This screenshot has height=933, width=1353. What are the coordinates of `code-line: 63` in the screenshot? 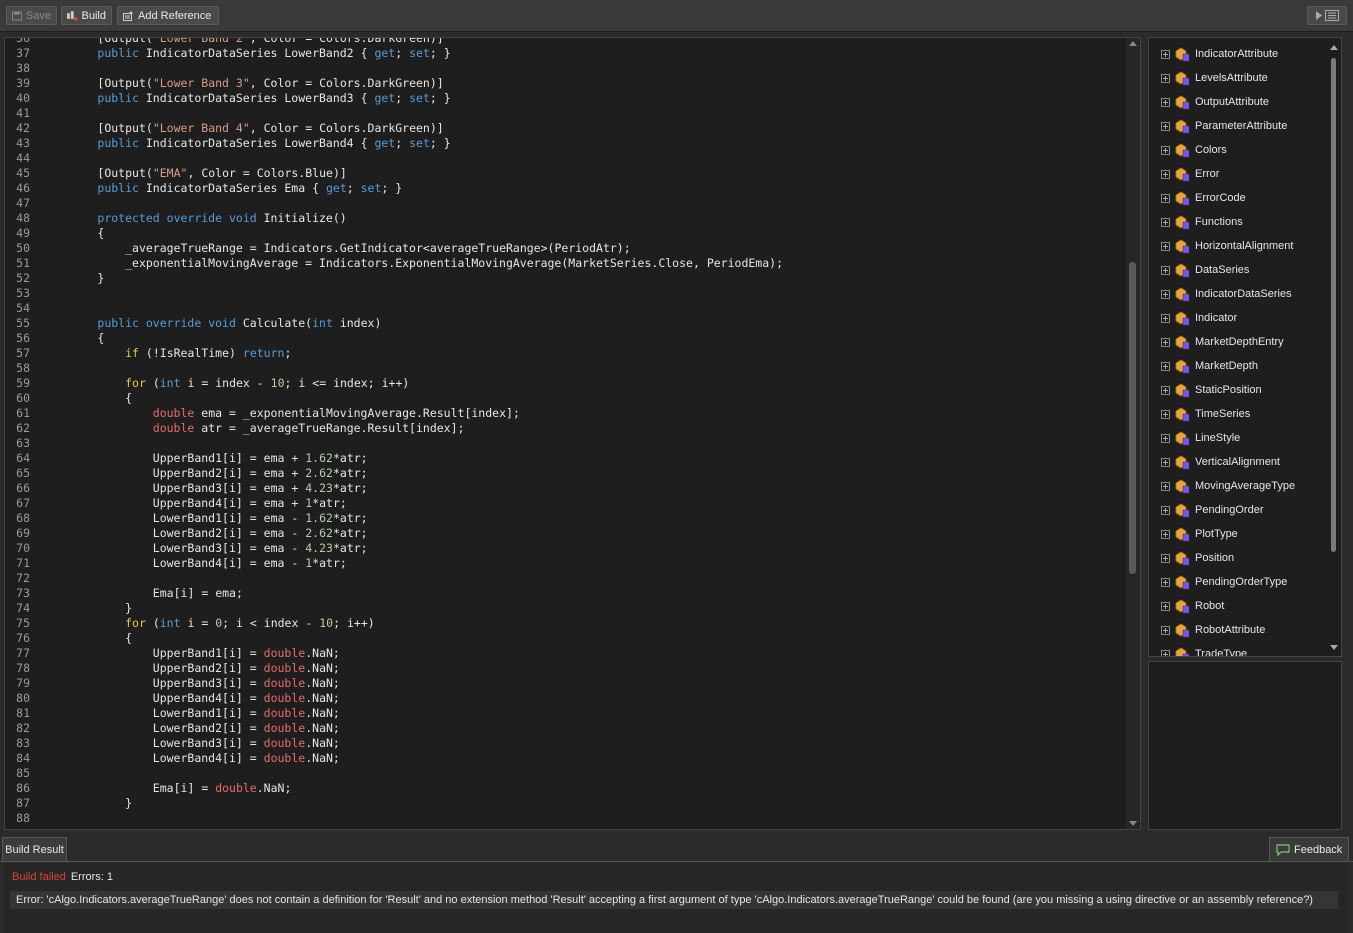 It's located at (565, 443).